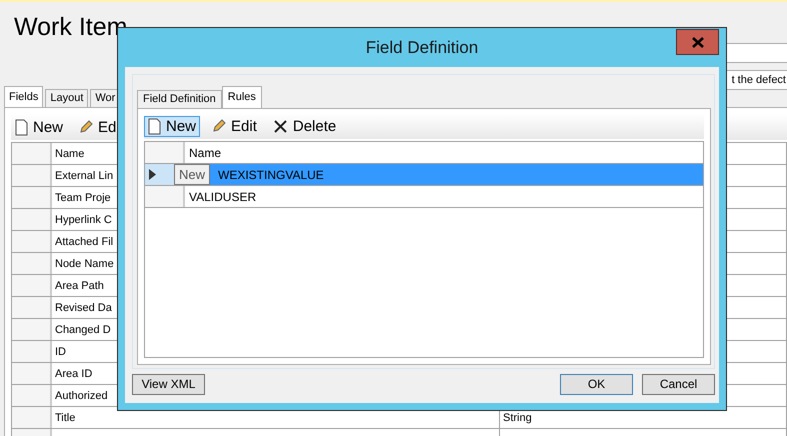 The width and height of the screenshot is (787, 436). Describe the element at coordinates (152, 174) in the screenshot. I see `row-pointer-icon` at that location.